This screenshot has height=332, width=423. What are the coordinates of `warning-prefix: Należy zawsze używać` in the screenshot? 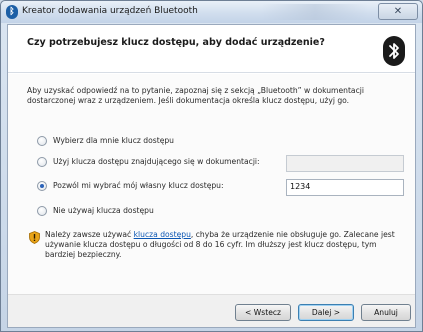 It's located at (89, 234).